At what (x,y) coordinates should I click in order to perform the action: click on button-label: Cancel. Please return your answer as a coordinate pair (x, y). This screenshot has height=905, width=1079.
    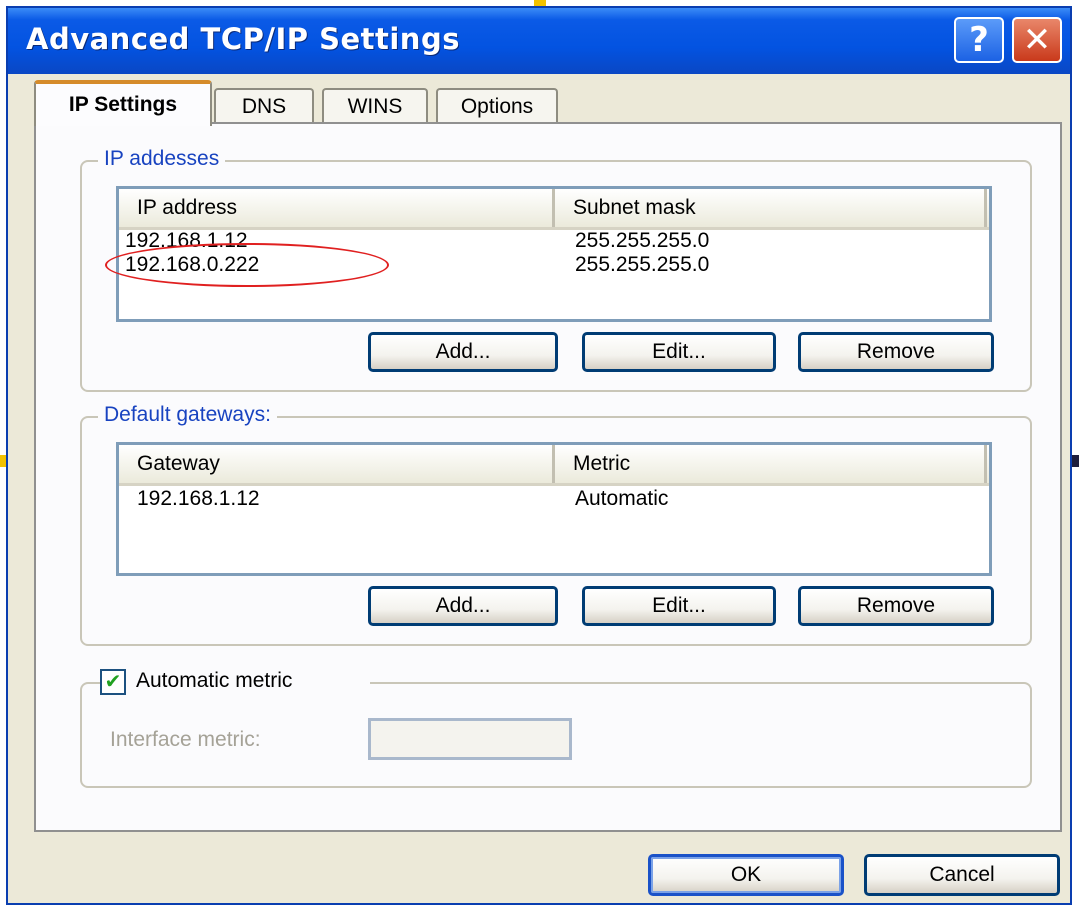
    Looking at the image, I should click on (962, 874).